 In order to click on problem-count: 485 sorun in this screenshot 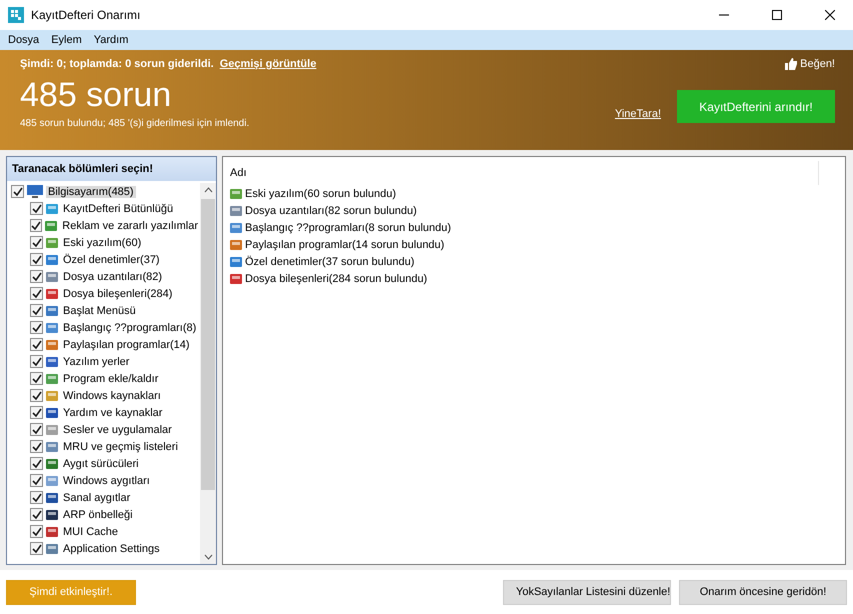, I will do `click(96, 95)`.